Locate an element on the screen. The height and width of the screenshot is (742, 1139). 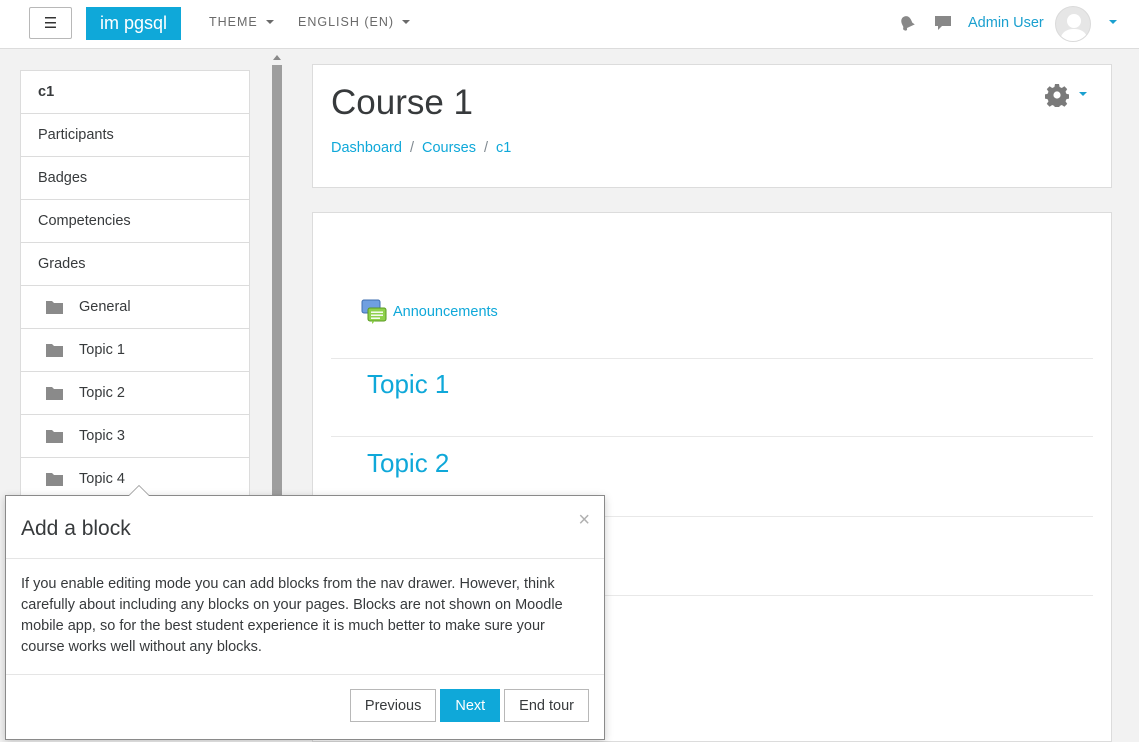
drawer-item-label: Participants is located at coordinates (76, 135).